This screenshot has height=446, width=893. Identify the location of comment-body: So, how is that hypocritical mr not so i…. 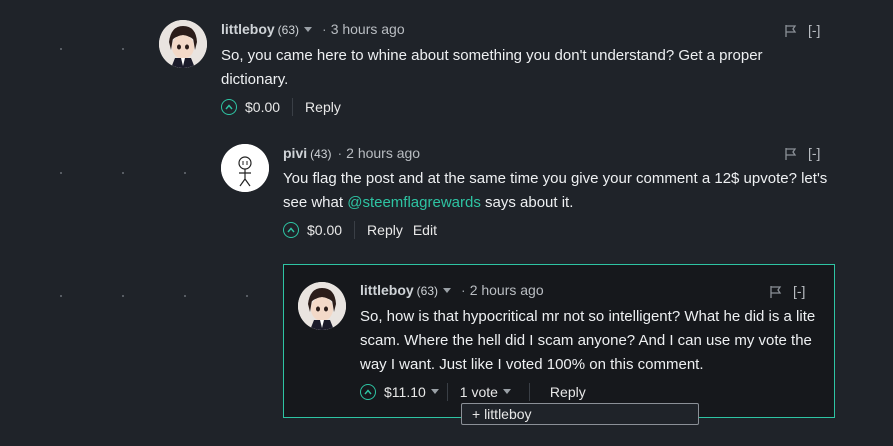
(588, 340).